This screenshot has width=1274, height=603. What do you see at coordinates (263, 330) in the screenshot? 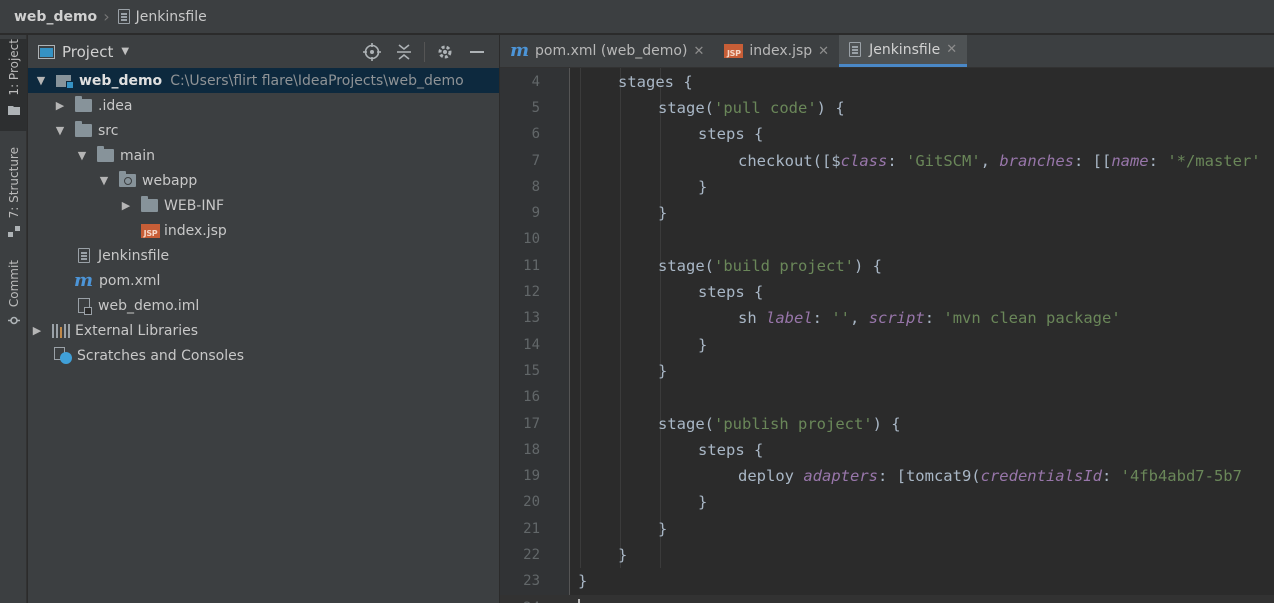
I see `tree-item-external-libraries: ▶ External Libraries` at bounding box center [263, 330].